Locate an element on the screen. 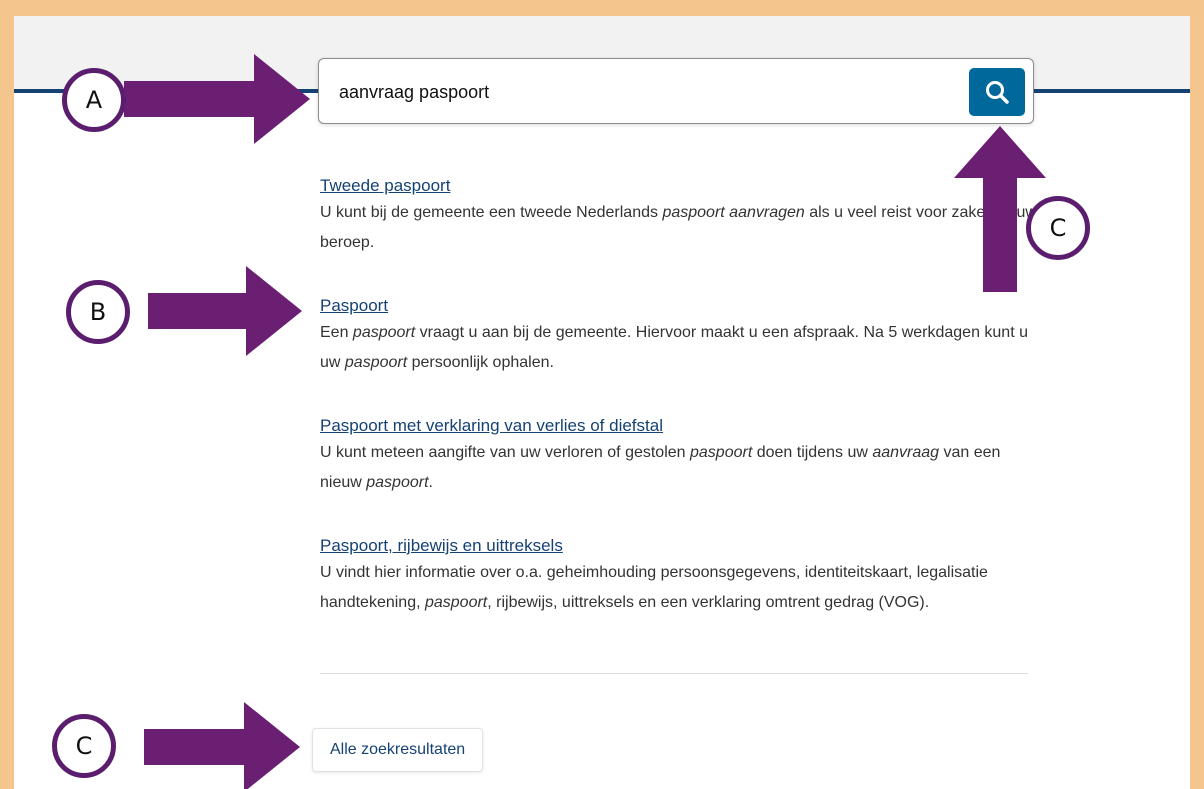 The width and height of the screenshot is (1204, 789). annotation-arrow-c-all is located at coordinates (222, 745).